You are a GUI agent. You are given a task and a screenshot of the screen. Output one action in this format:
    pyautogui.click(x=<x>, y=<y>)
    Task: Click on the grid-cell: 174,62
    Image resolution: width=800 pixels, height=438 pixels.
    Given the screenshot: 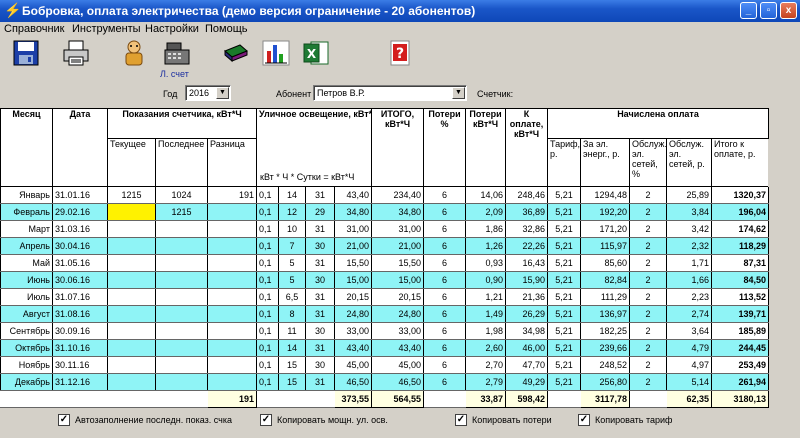 What is the action you would take?
    pyautogui.click(x=740, y=229)
    